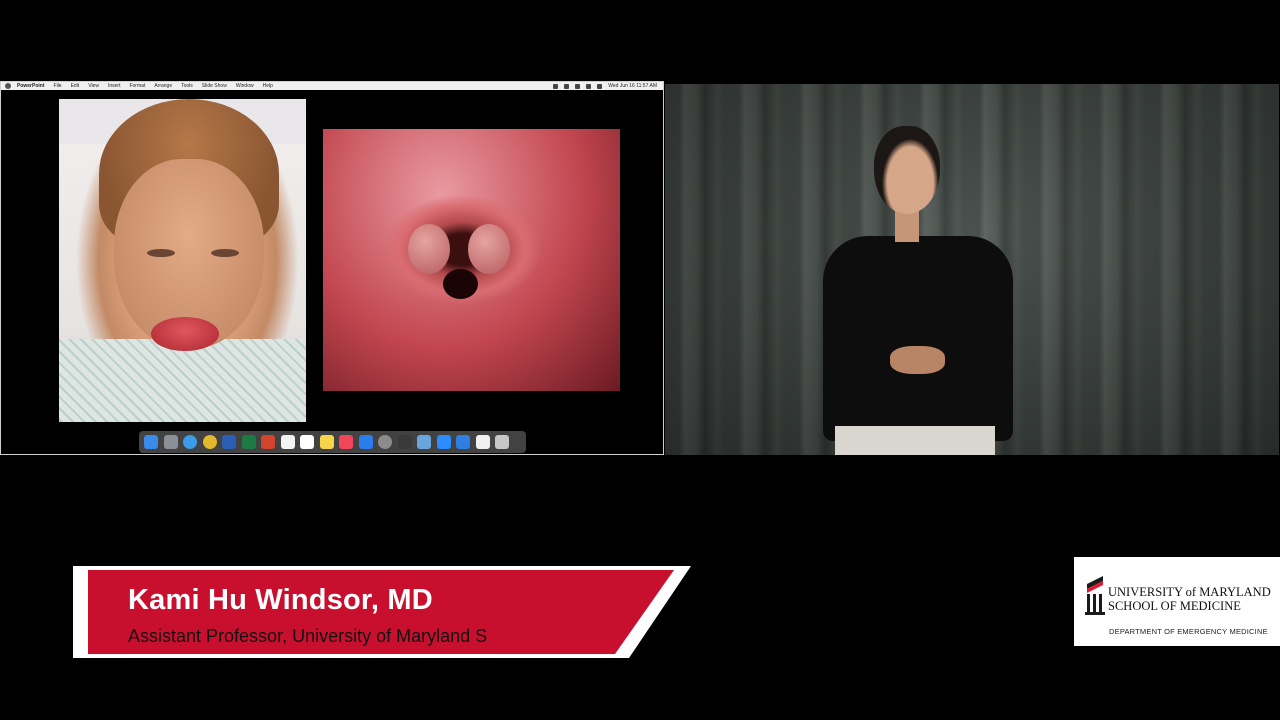 This screenshot has width=1280, height=720. What do you see at coordinates (1095, 595) in the screenshot?
I see `university-crest-icon` at bounding box center [1095, 595].